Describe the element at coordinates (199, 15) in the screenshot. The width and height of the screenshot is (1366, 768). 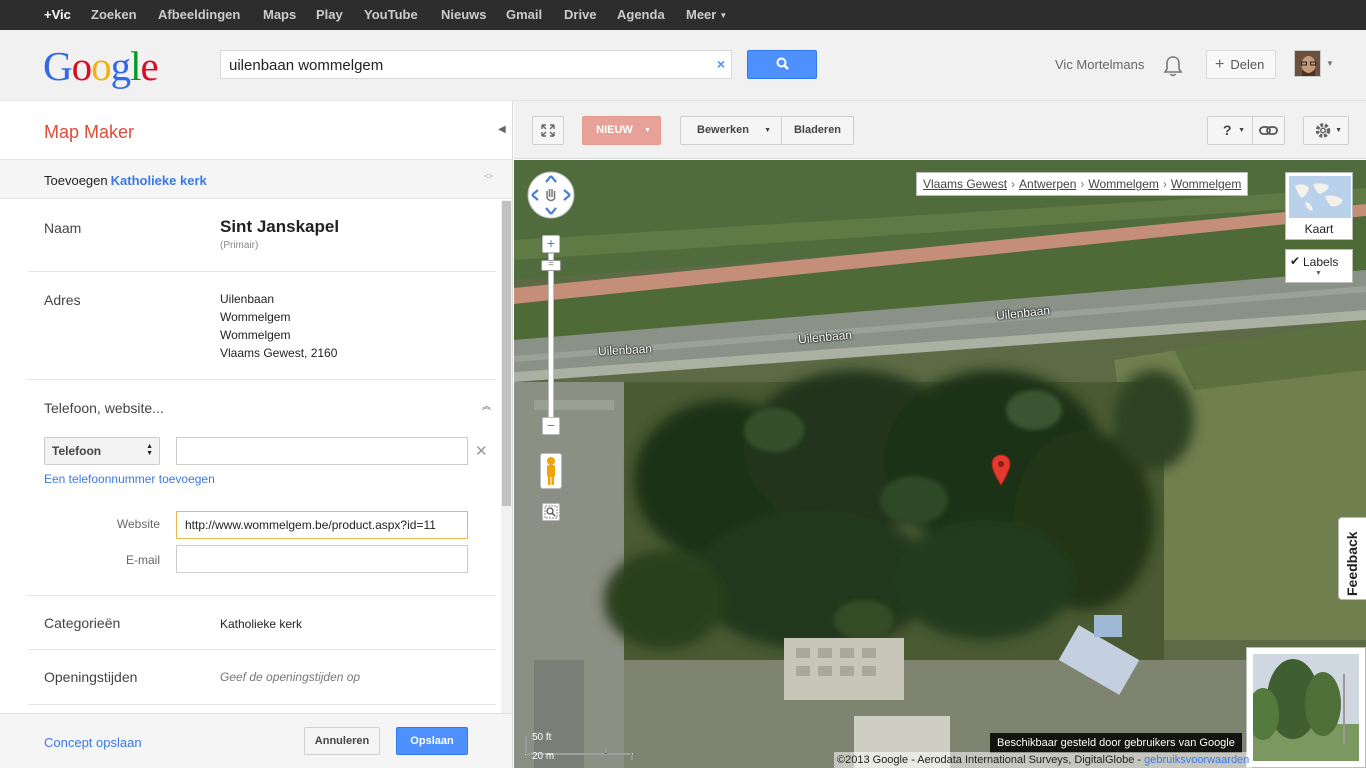
I see `topbar-item-afbeeldingen: Afbeeldingen` at that location.